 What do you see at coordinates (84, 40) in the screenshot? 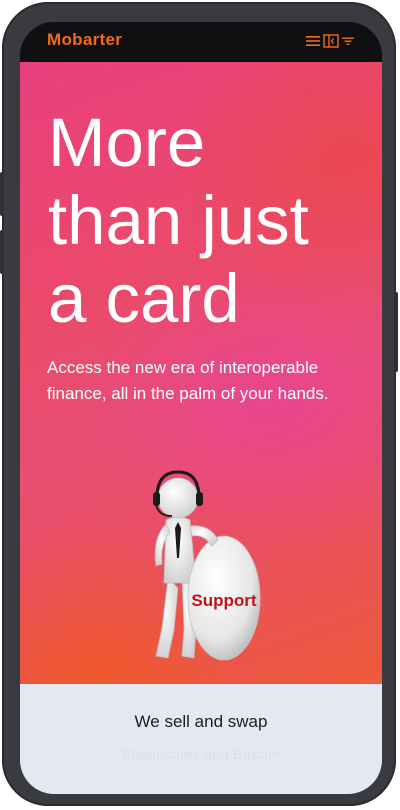
I see `brand-logo: Mobarter` at bounding box center [84, 40].